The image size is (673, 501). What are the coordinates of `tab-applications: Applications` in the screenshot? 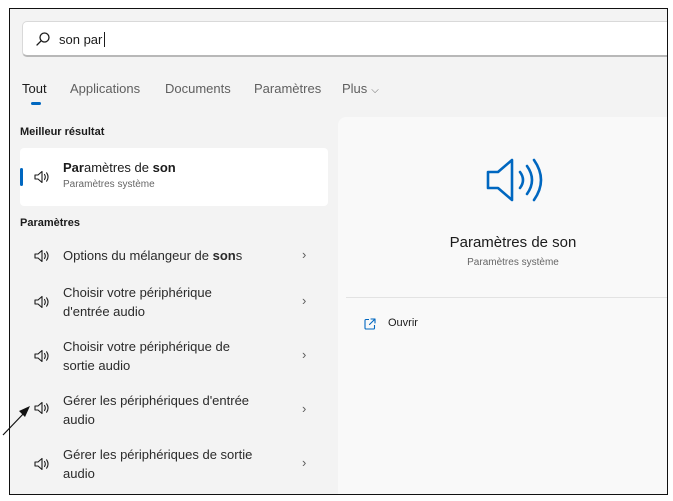 It's located at (105, 88).